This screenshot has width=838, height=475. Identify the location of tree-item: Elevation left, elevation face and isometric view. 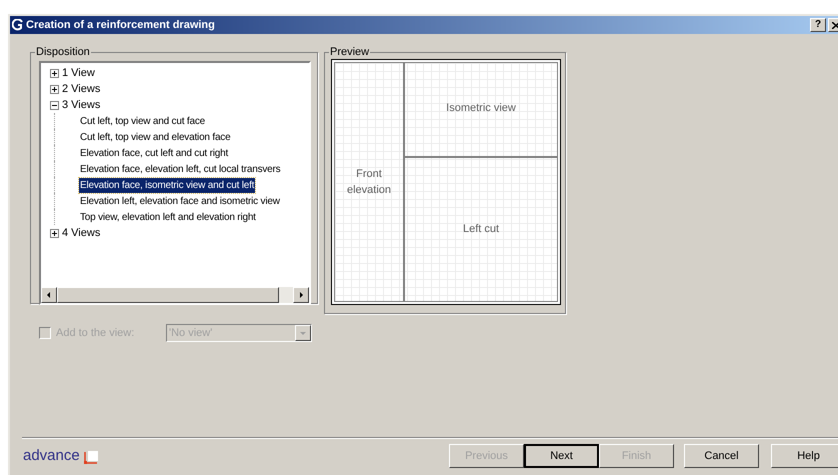
(180, 201).